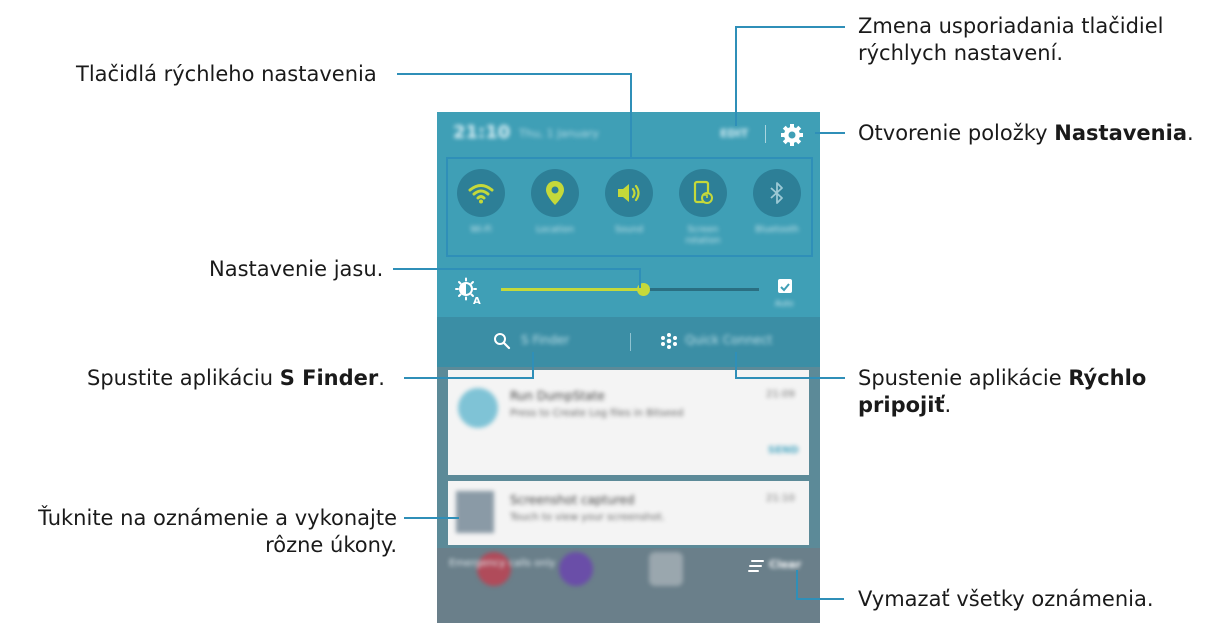 This screenshot has height=623, width=1223. What do you see at coordinates (331, 545) in the screenshot?
I see `label-notification-line2: rôzne úkony.` at bounding box center [331, 545].